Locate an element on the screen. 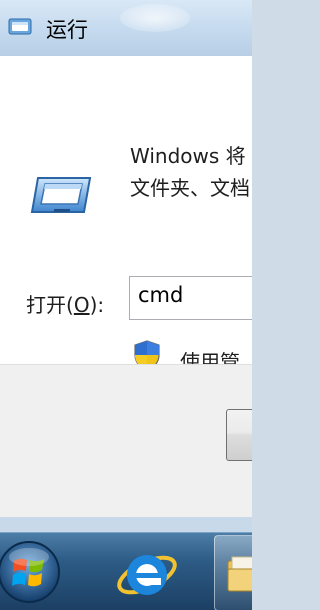 The height and width of the screenshot is (610, 320). command-input: cmd is located at coordinates (190, 298).